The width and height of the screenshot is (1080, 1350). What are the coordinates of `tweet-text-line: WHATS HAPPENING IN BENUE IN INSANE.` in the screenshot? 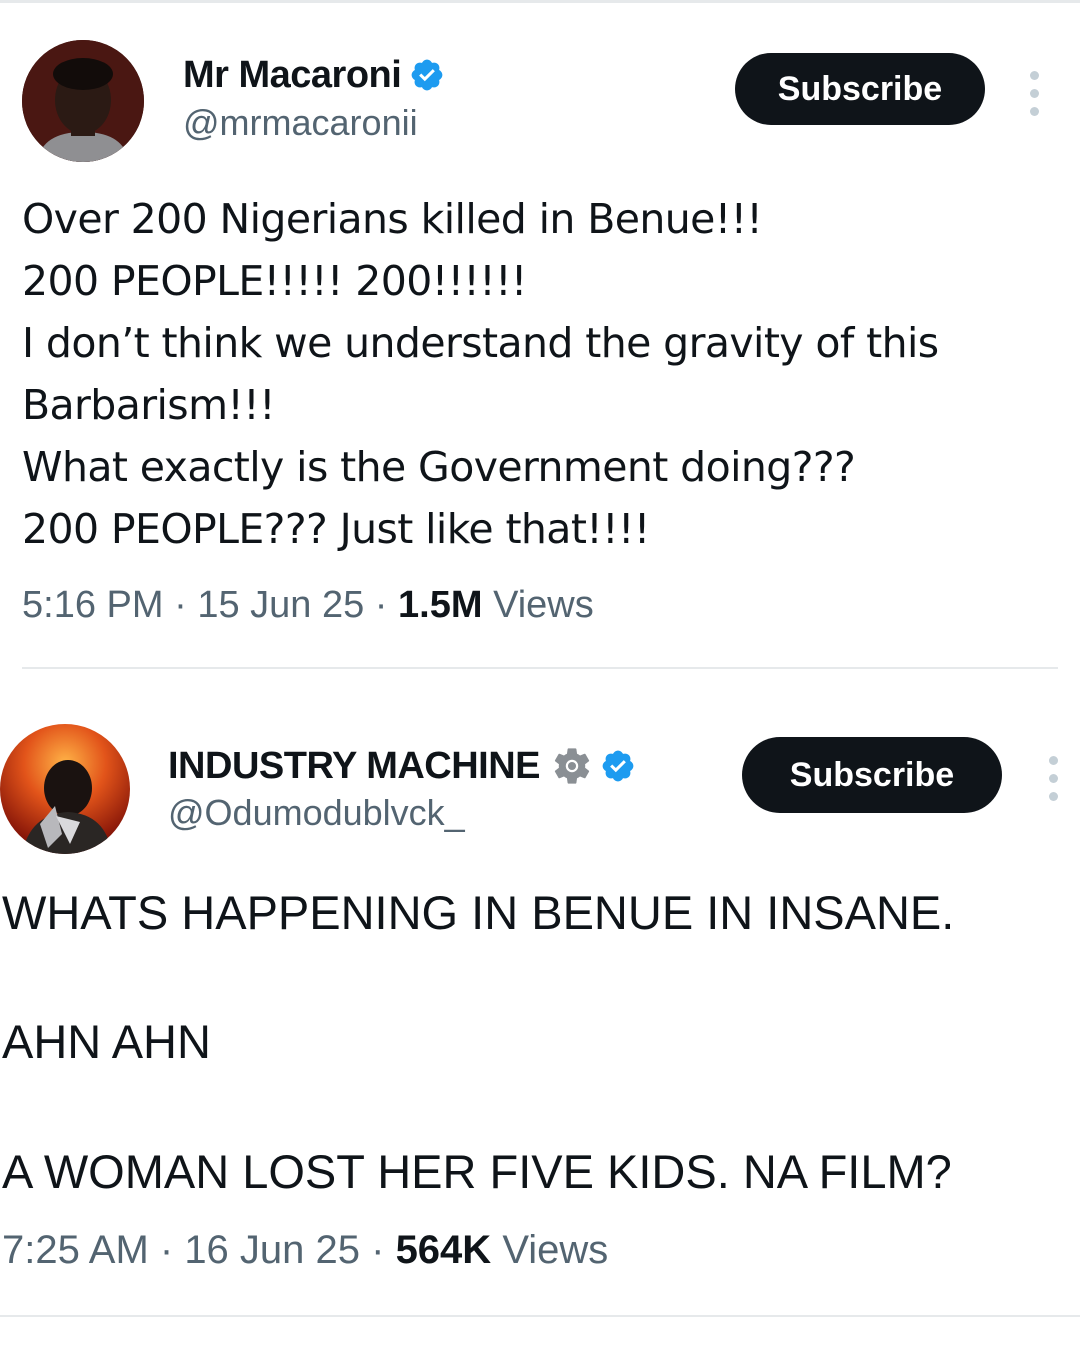 It's located at (478, 912).